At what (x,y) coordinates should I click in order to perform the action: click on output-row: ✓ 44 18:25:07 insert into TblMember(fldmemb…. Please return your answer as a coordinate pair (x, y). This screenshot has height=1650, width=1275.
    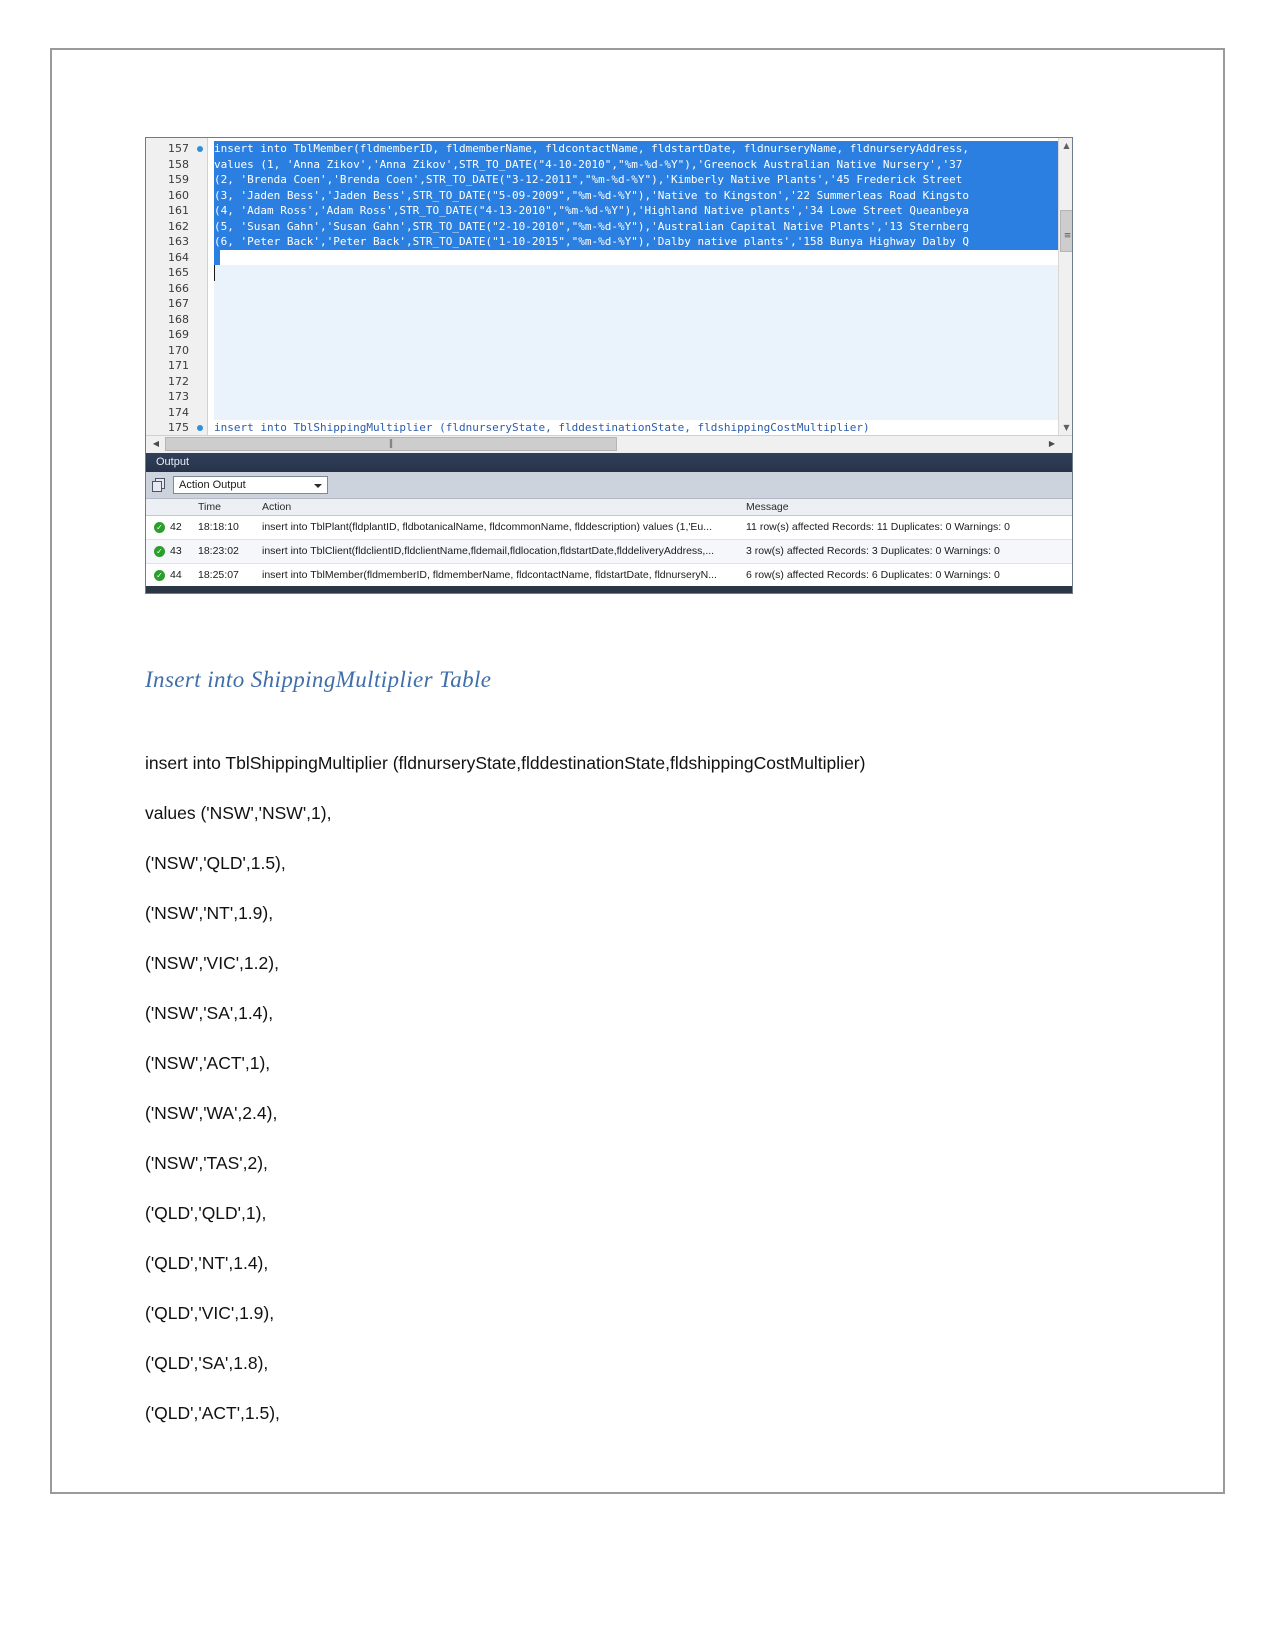
    Looking at the image, I should click on (609, 576).